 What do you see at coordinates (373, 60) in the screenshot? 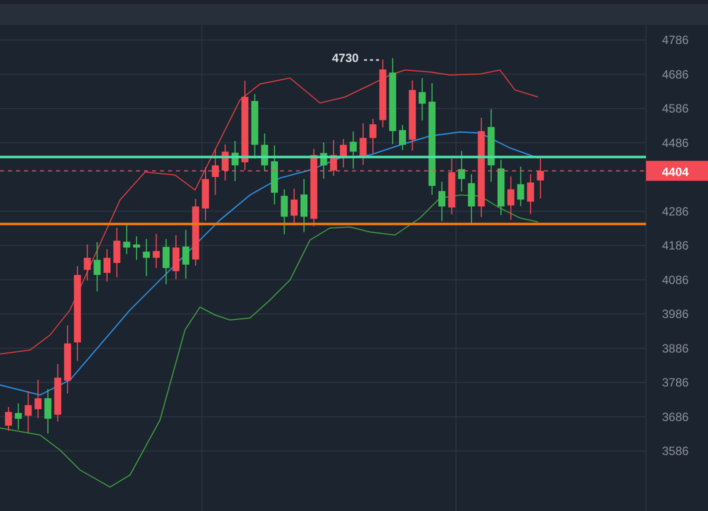
I see `peak-leader-line` at bounding box center [373, 60].